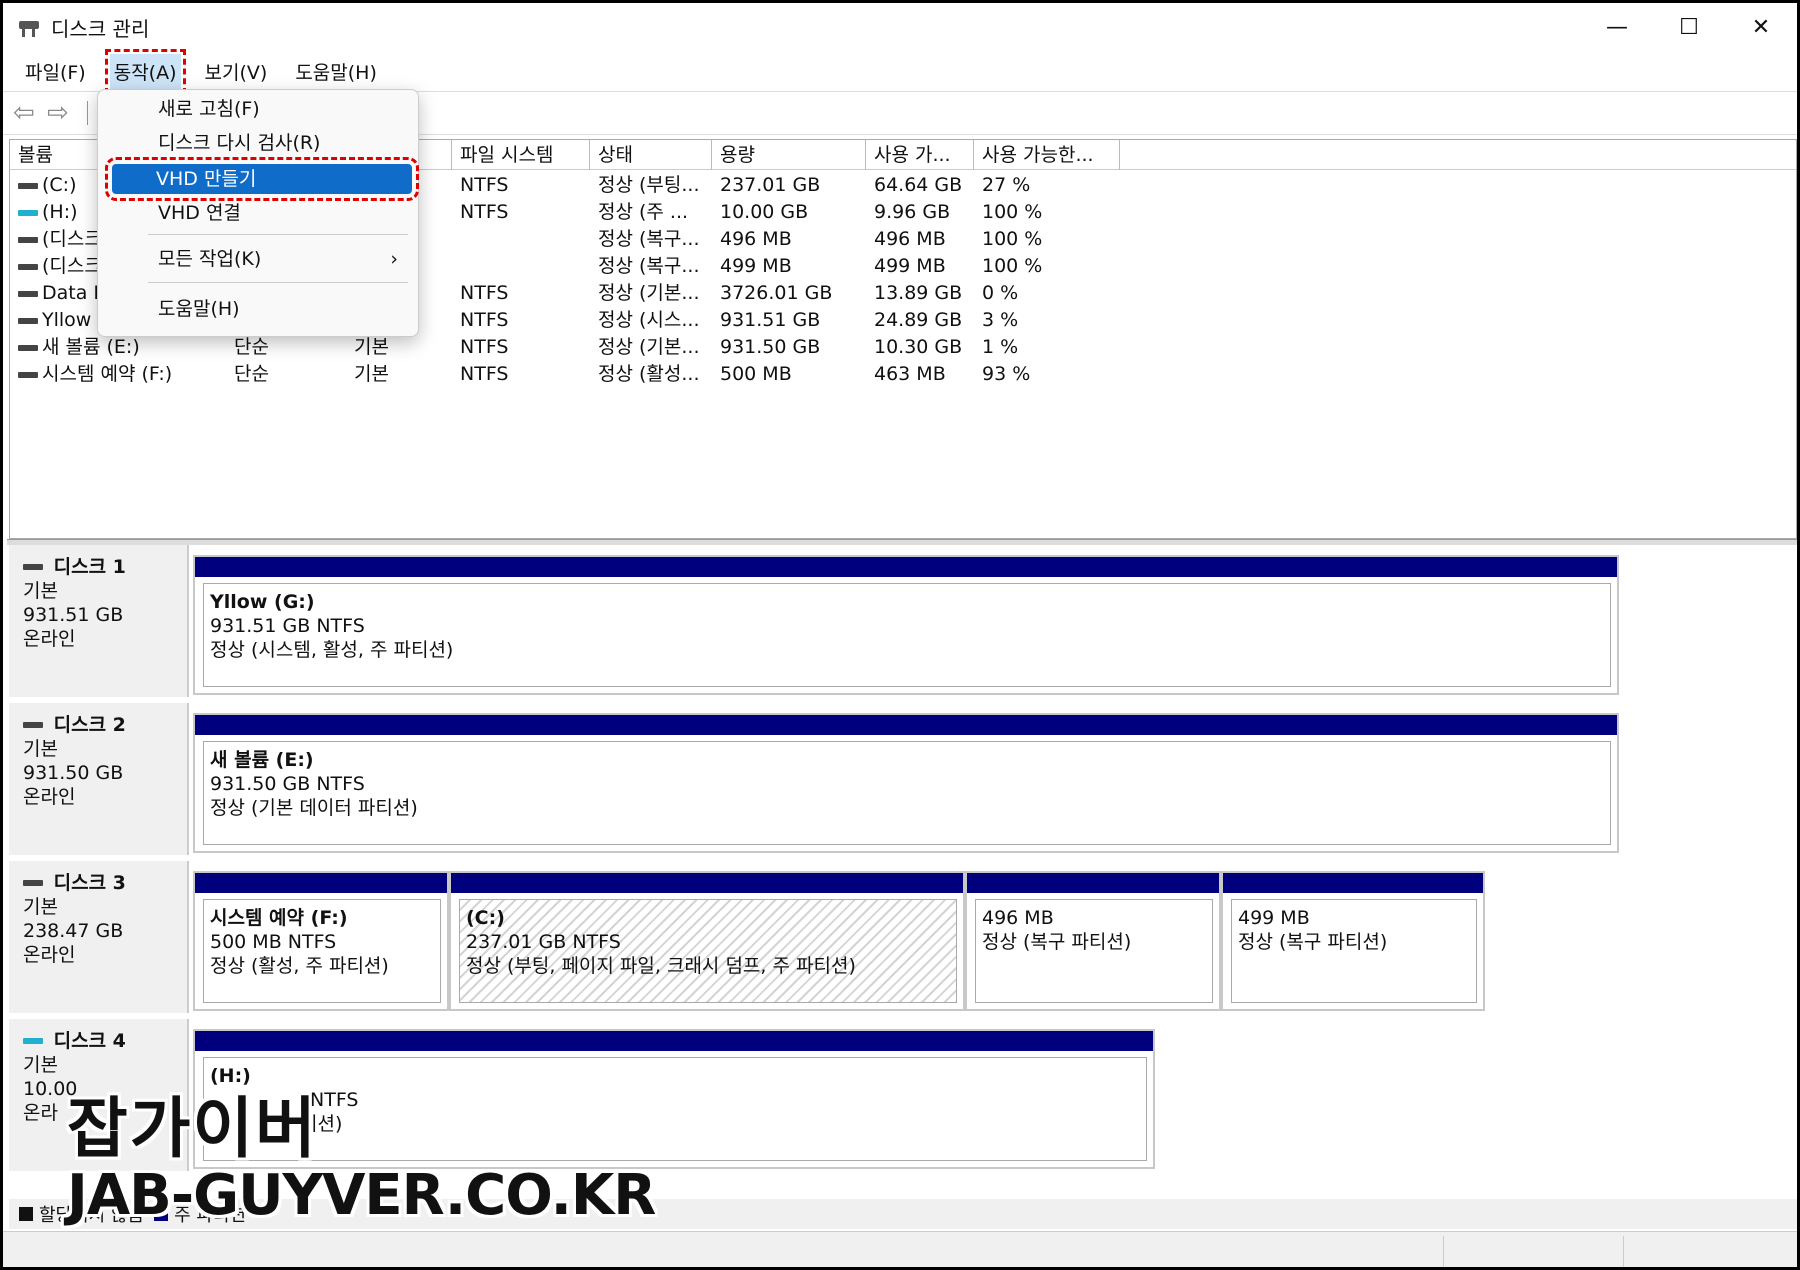  Describe the element at coordinates (74, 293) in the screenshot. I see `volume-name: Data E` at that location.